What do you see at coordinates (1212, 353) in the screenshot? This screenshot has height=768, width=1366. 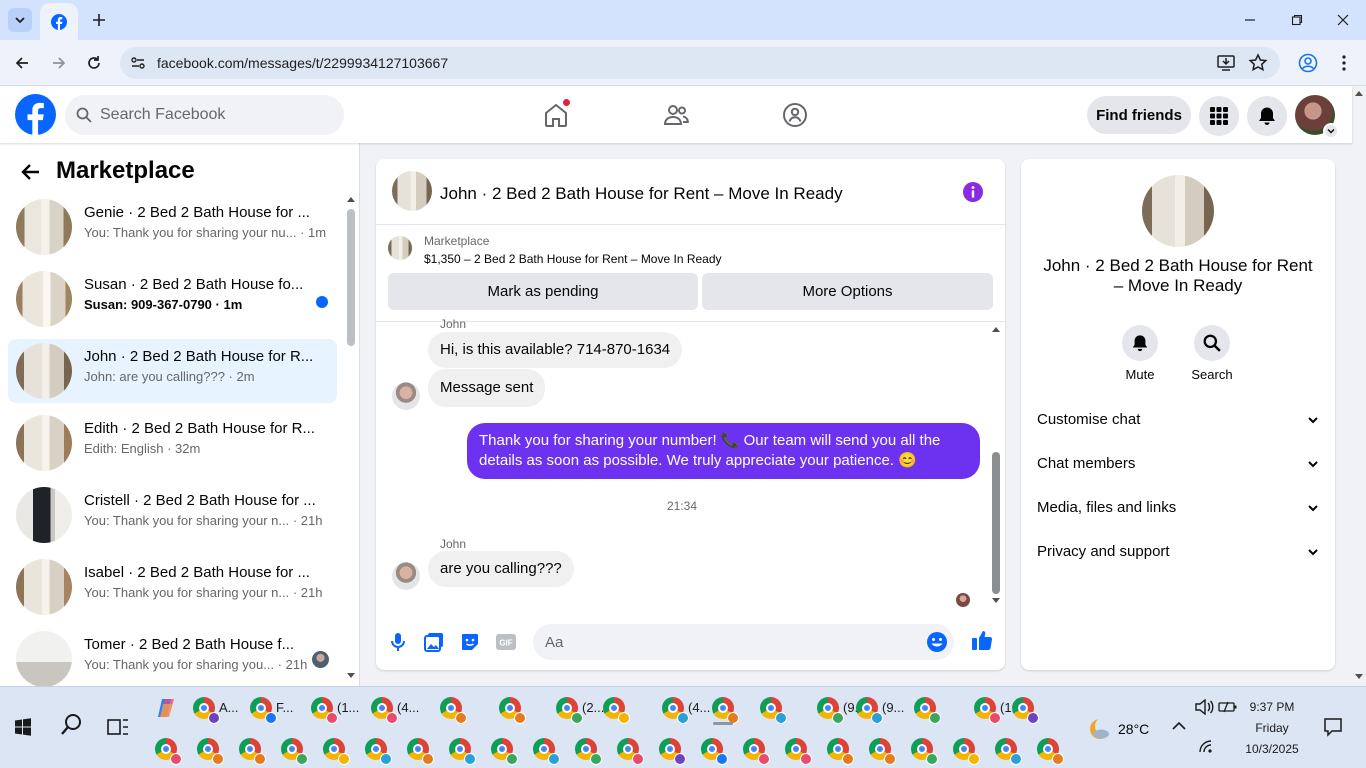 I see `search-in-chat-button: Search` at bounding box center [1212, 353].